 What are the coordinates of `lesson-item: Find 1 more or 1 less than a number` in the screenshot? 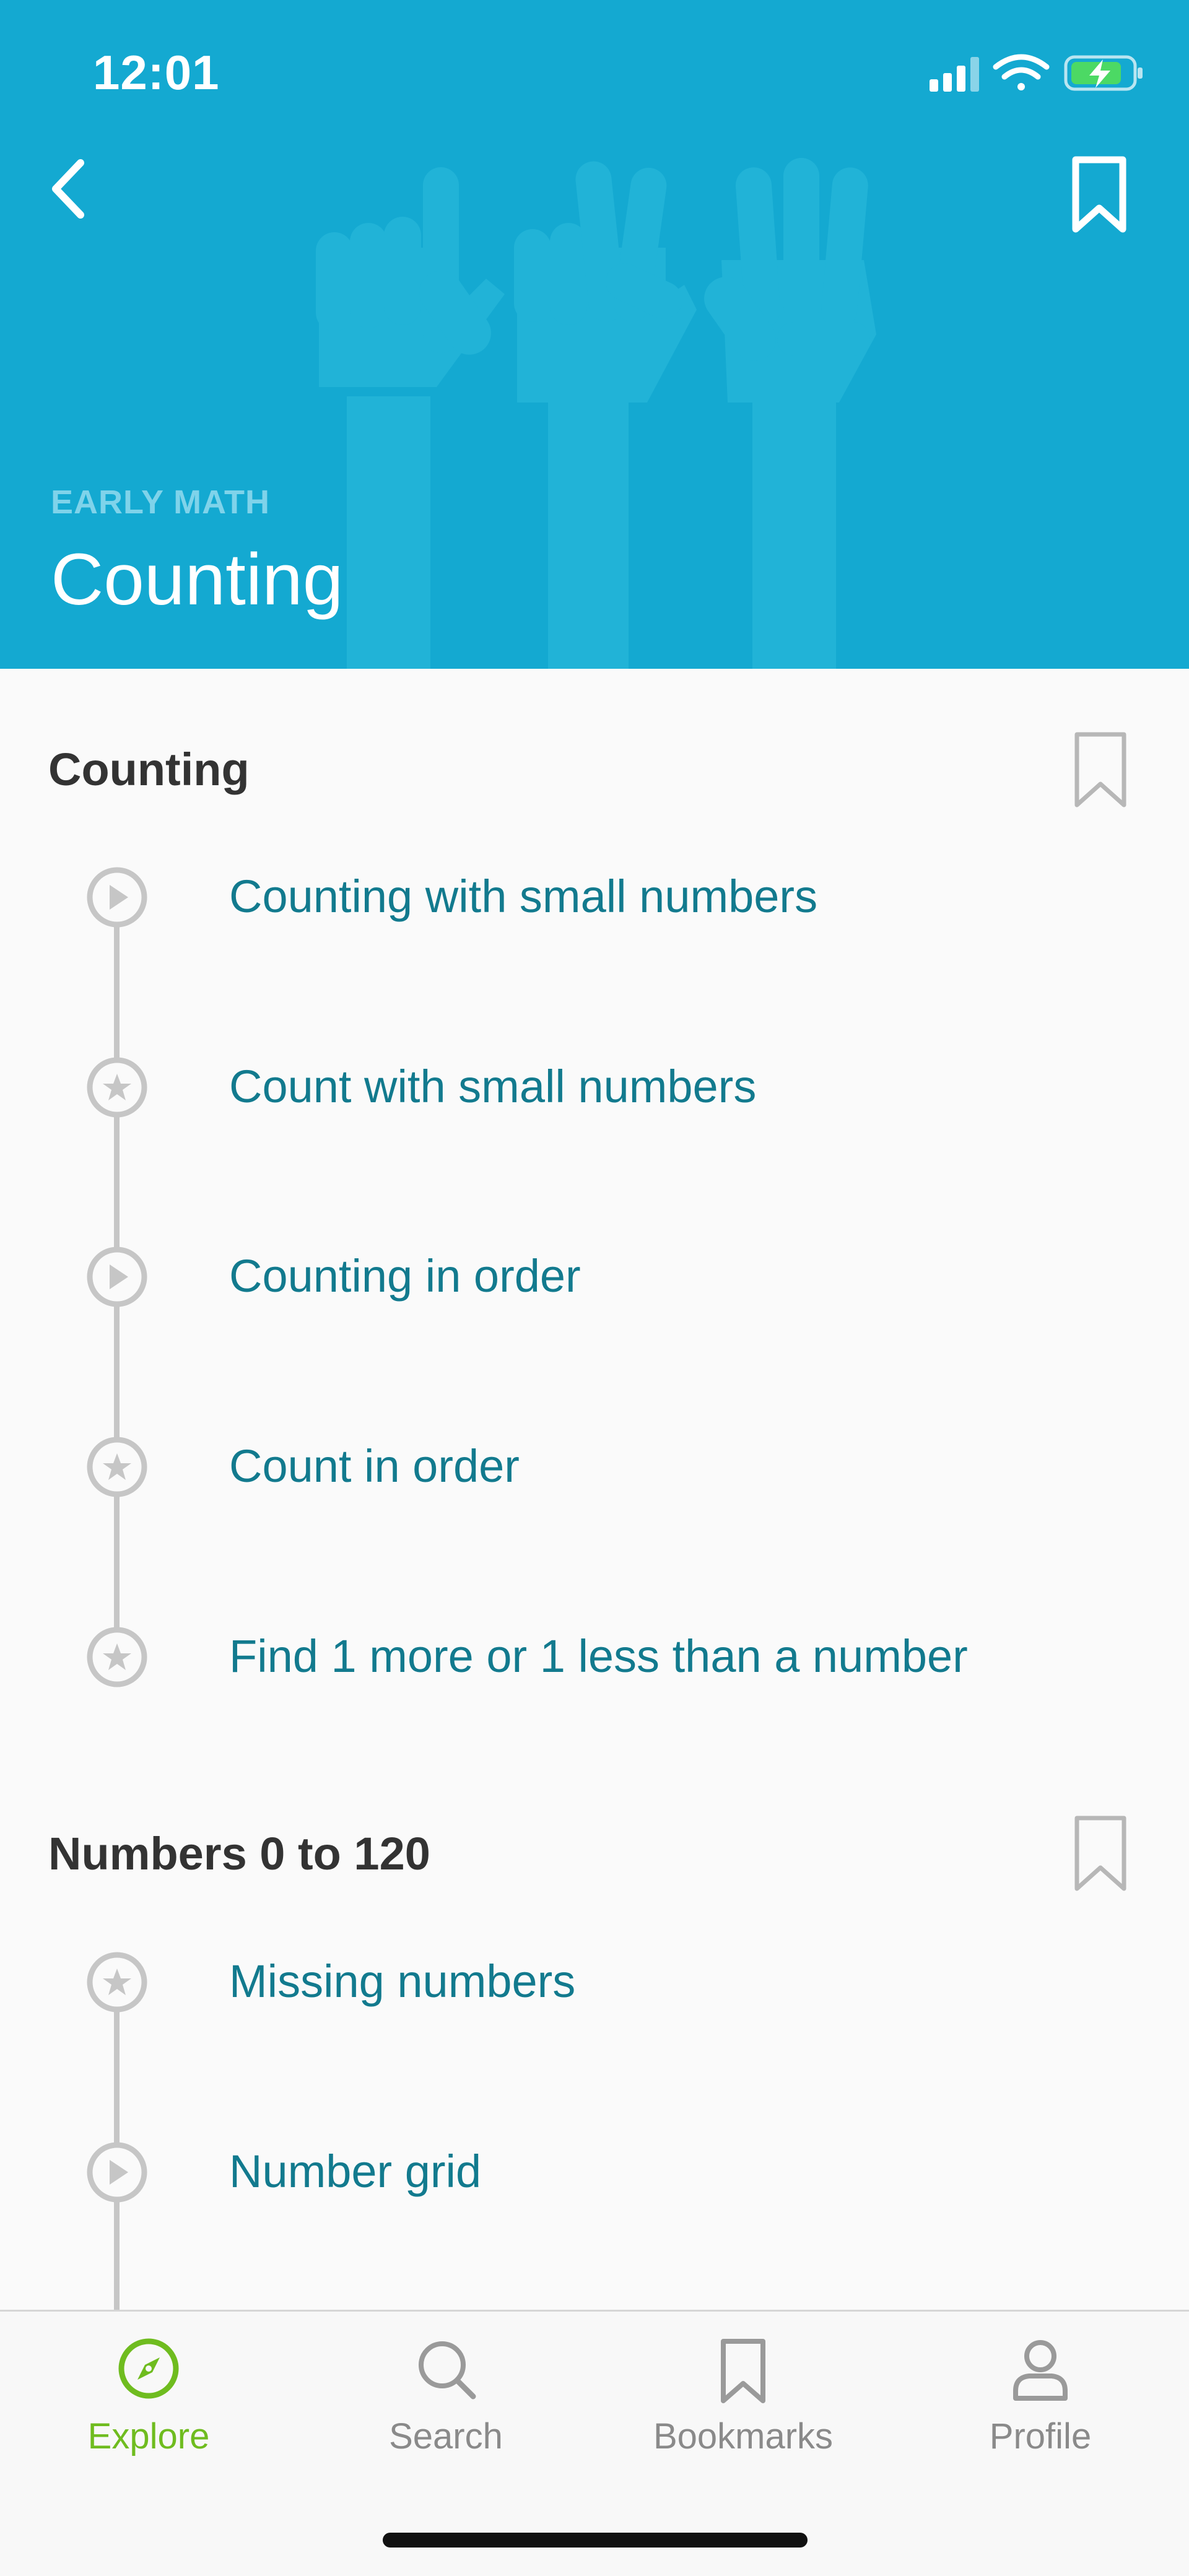 It's located at (598, 1656).